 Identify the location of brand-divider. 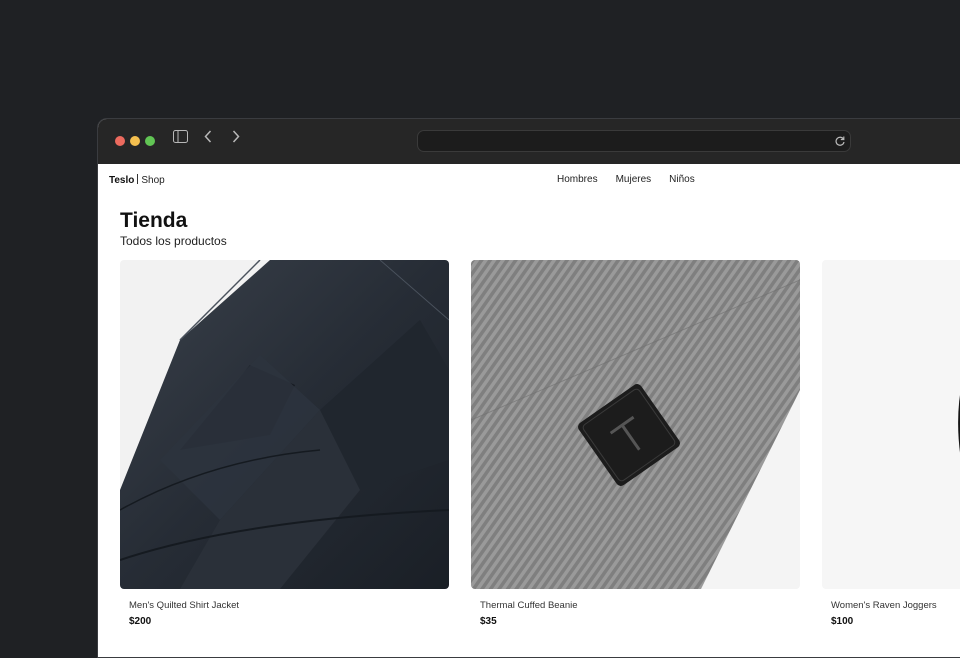
(138, 179).